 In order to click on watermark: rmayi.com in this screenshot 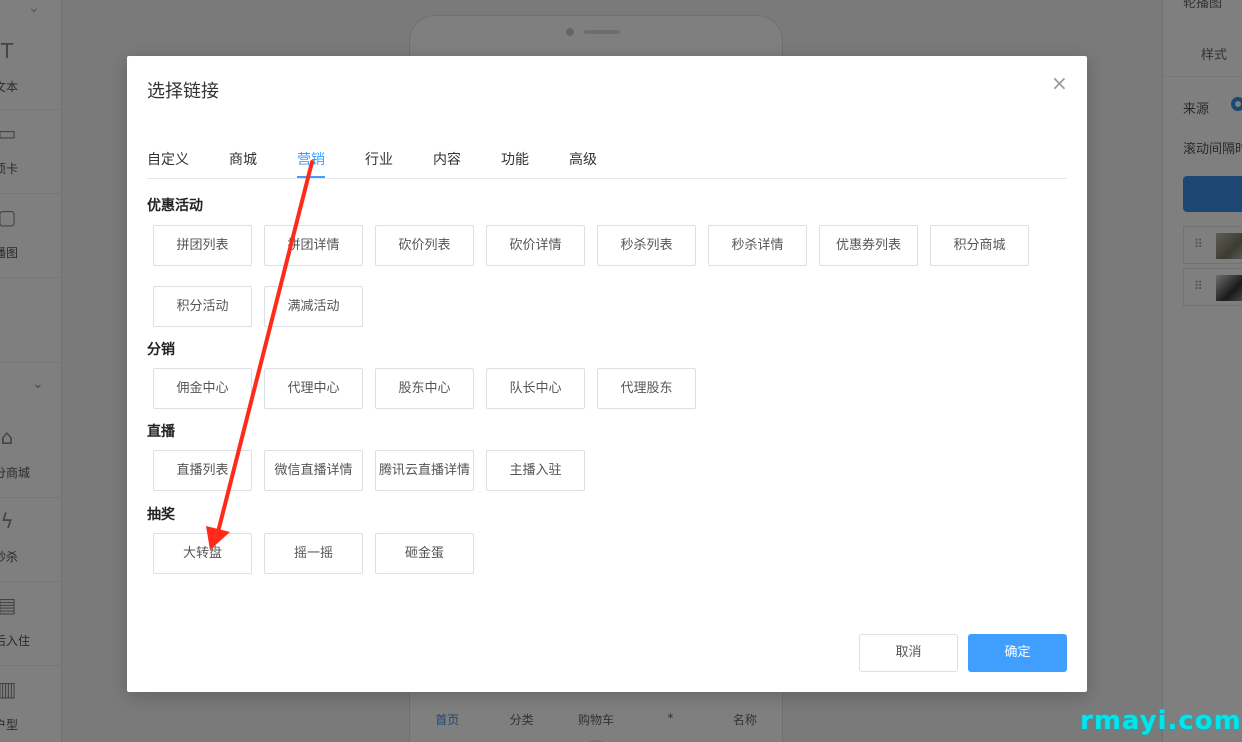, I will do `click(1161, 721)`.